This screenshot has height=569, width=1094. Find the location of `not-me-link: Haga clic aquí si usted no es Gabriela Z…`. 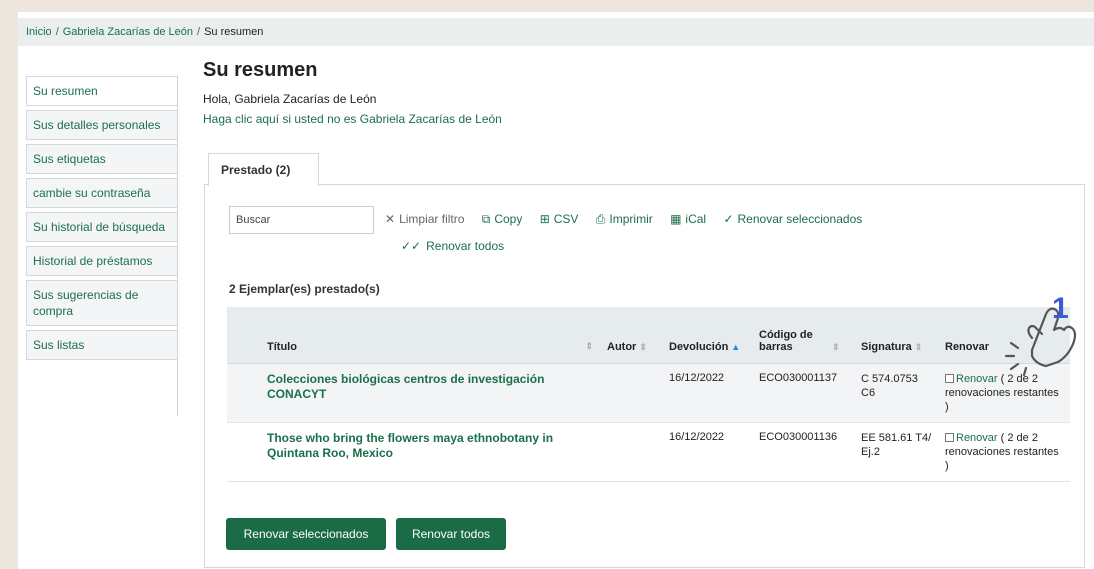

not-me-link: Haga clic aquí si usted no es Gabriela Z… is located at coordinates (352, 119).